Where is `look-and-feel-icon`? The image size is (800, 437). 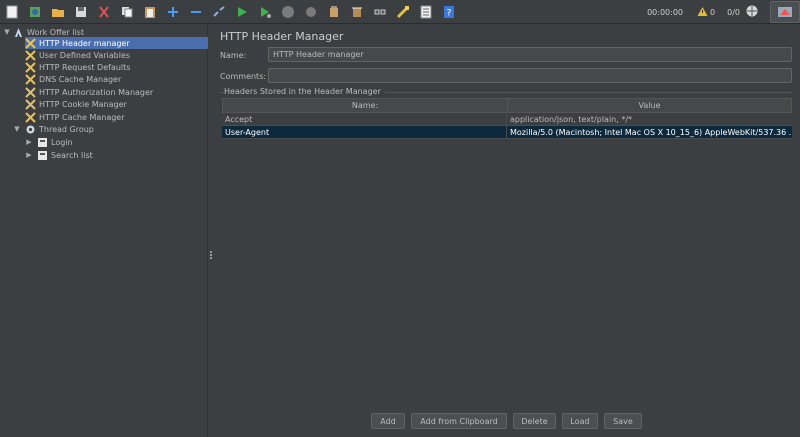
look-and-feel-icon is located at coordinates (785, 12).